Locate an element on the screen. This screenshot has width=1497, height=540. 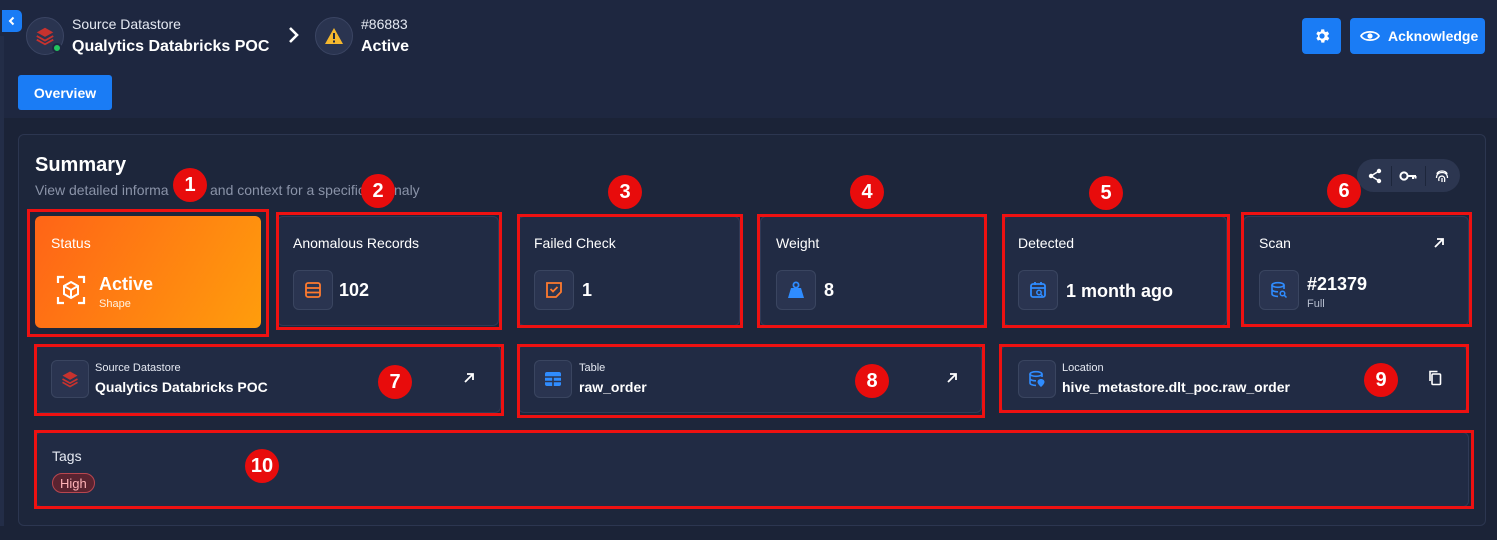
annotation-number-9: 9 is located at coordinates (1381, 380).